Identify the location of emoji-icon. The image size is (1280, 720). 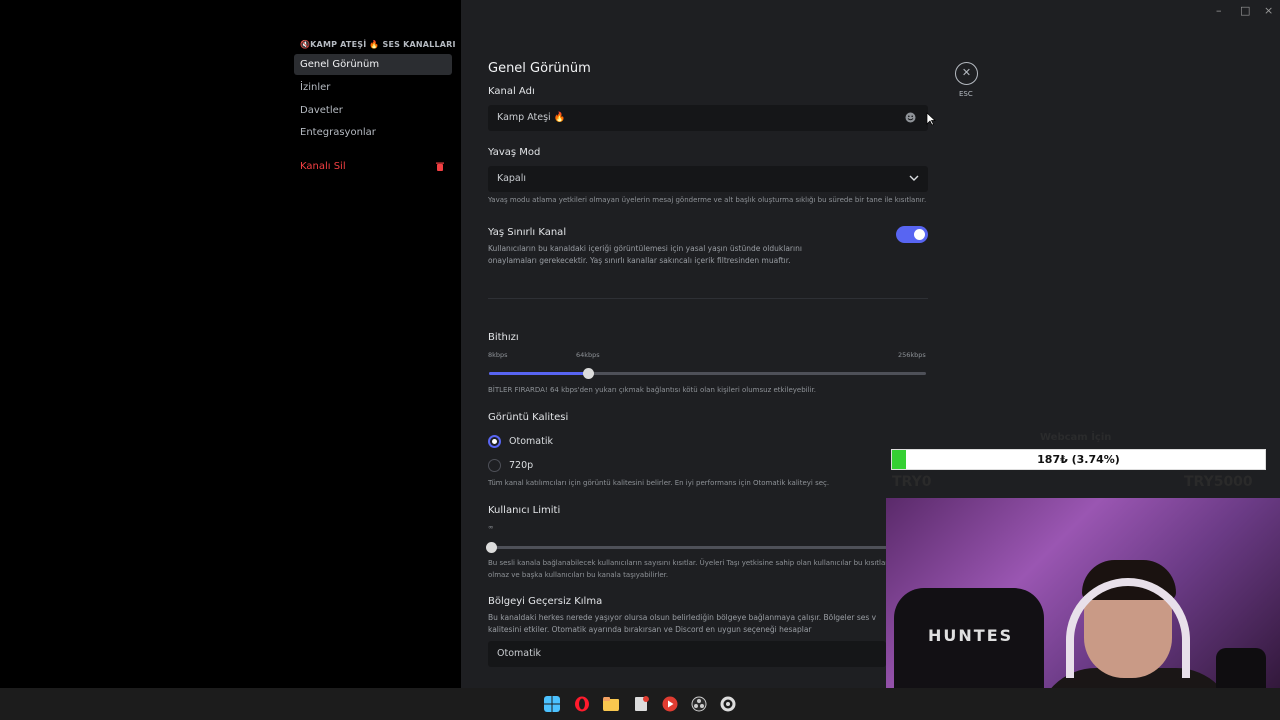
(910, 117).